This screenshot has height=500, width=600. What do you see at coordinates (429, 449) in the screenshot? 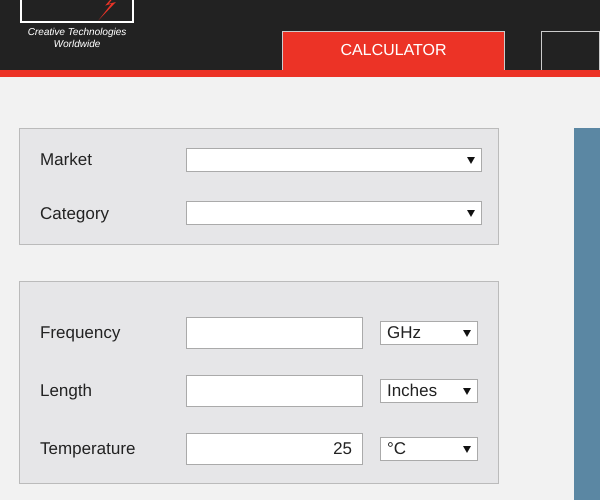
I see `dropdown: °C` at bounding box center [429, 449].